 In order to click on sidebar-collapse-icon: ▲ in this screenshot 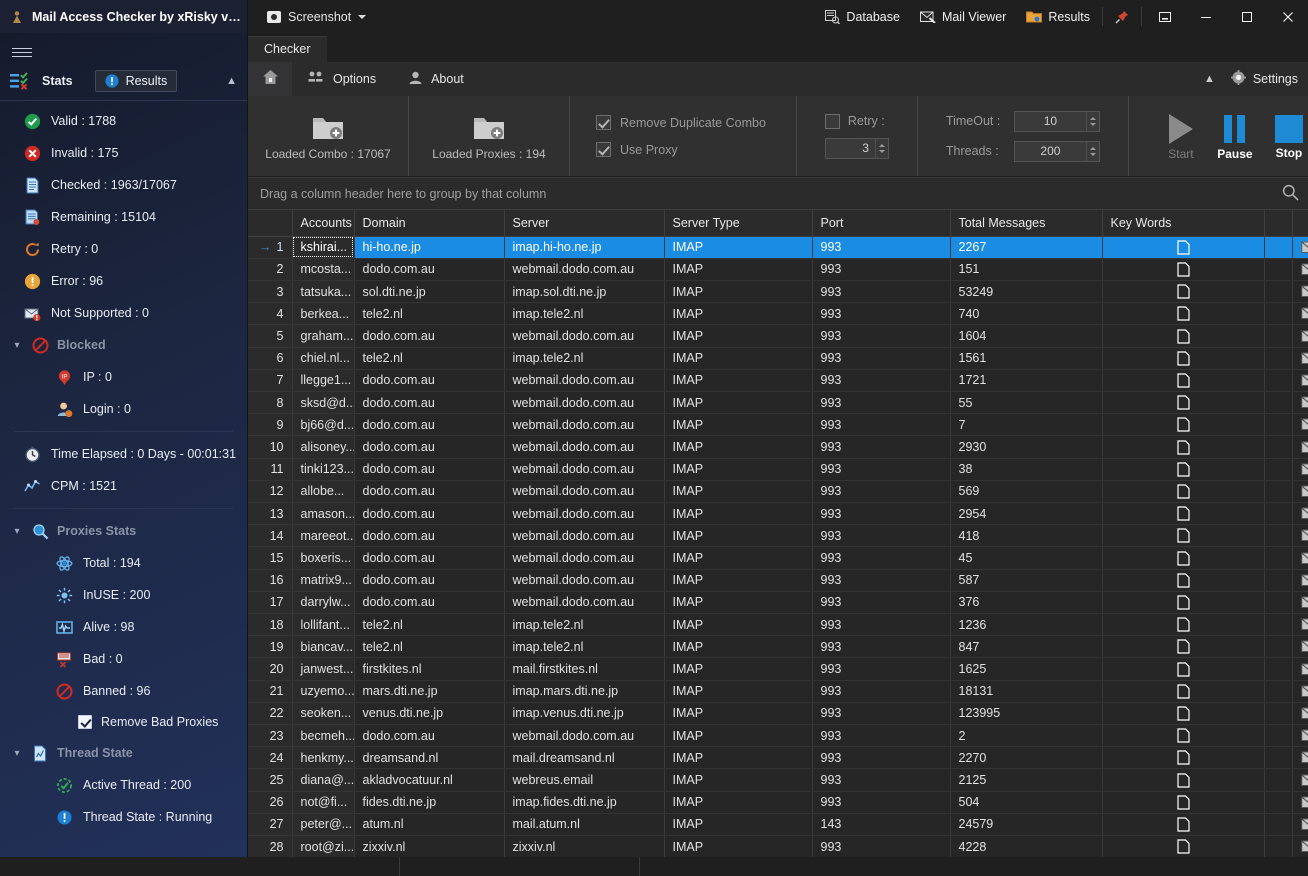, I will do `click(231, 81)`.